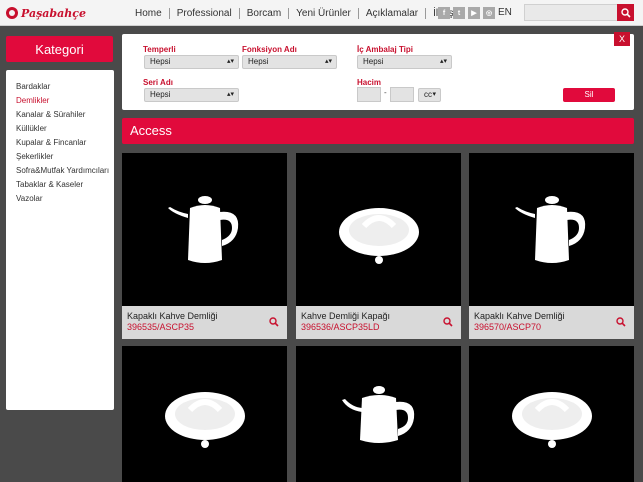 This screenshot has width=643, height=482. Describe the element at coordinates (60, 129) in the screenshot. I see `sidebar-item-kulukler: Küllükler` at that location.